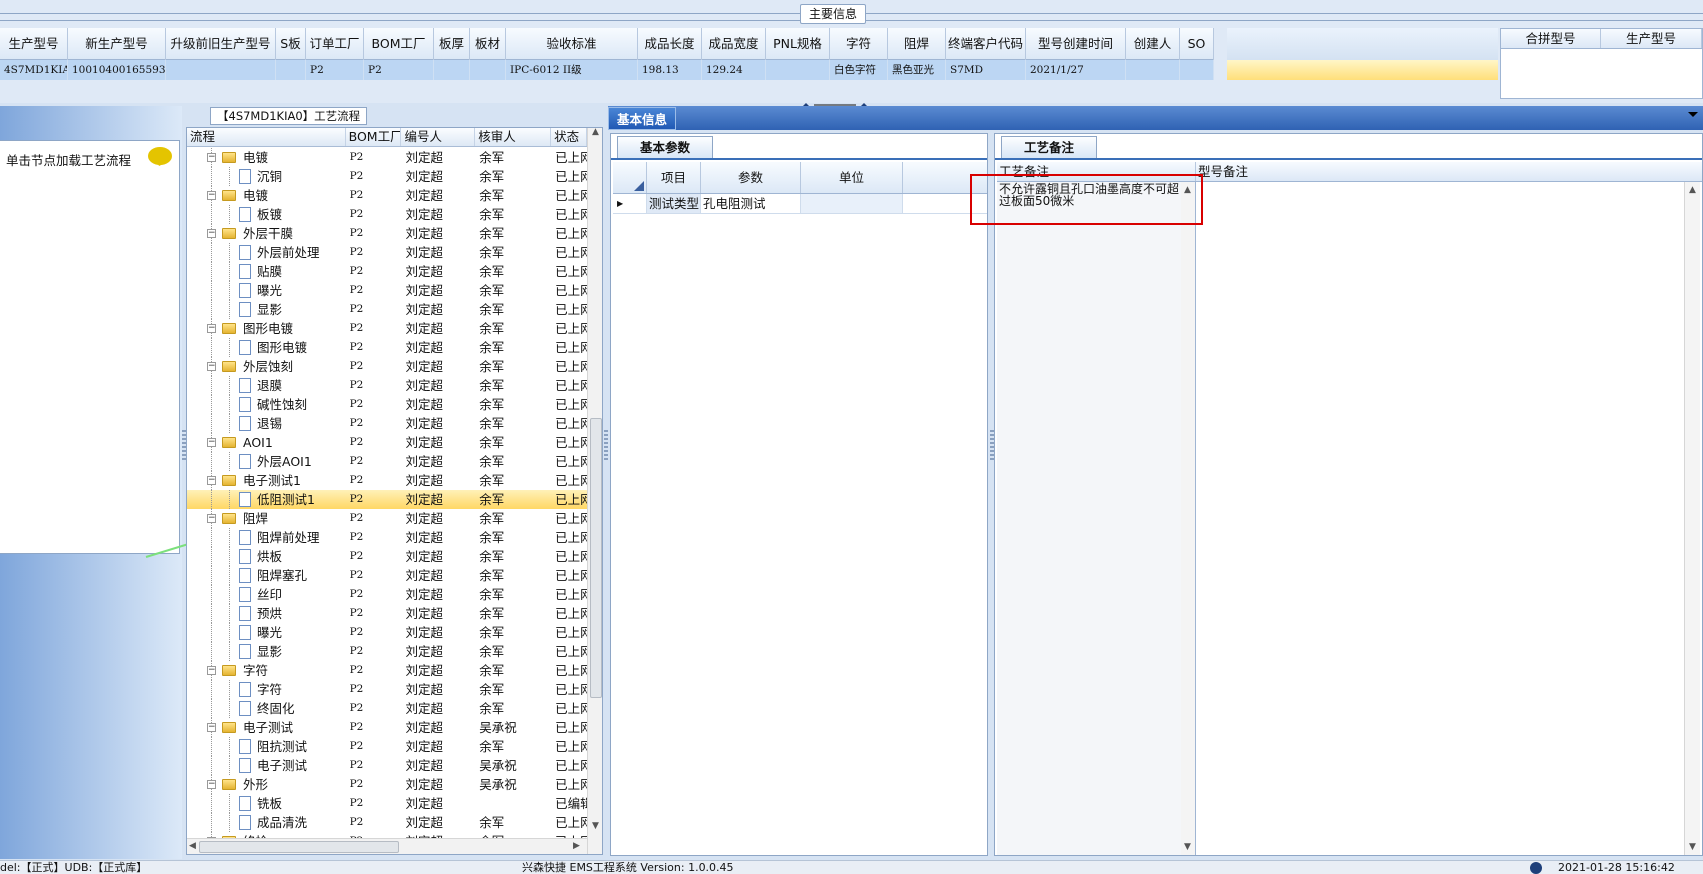  Describe the element at coordinates (670, 70) in the screenshot. I see `main-cell: 198.13` at that location.